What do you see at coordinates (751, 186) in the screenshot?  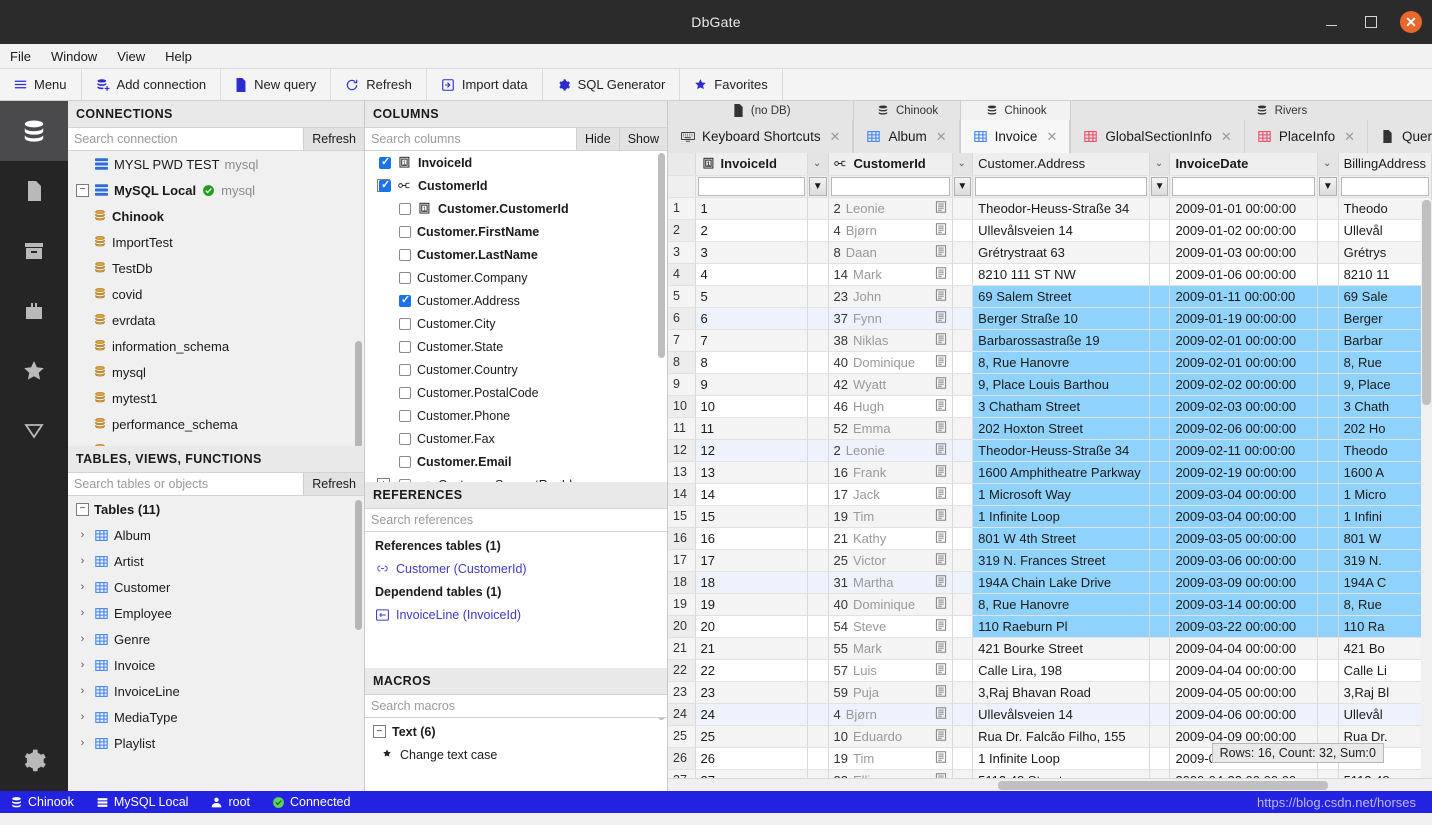 I see `grid-filter-input` at bounding box center [751, 186].